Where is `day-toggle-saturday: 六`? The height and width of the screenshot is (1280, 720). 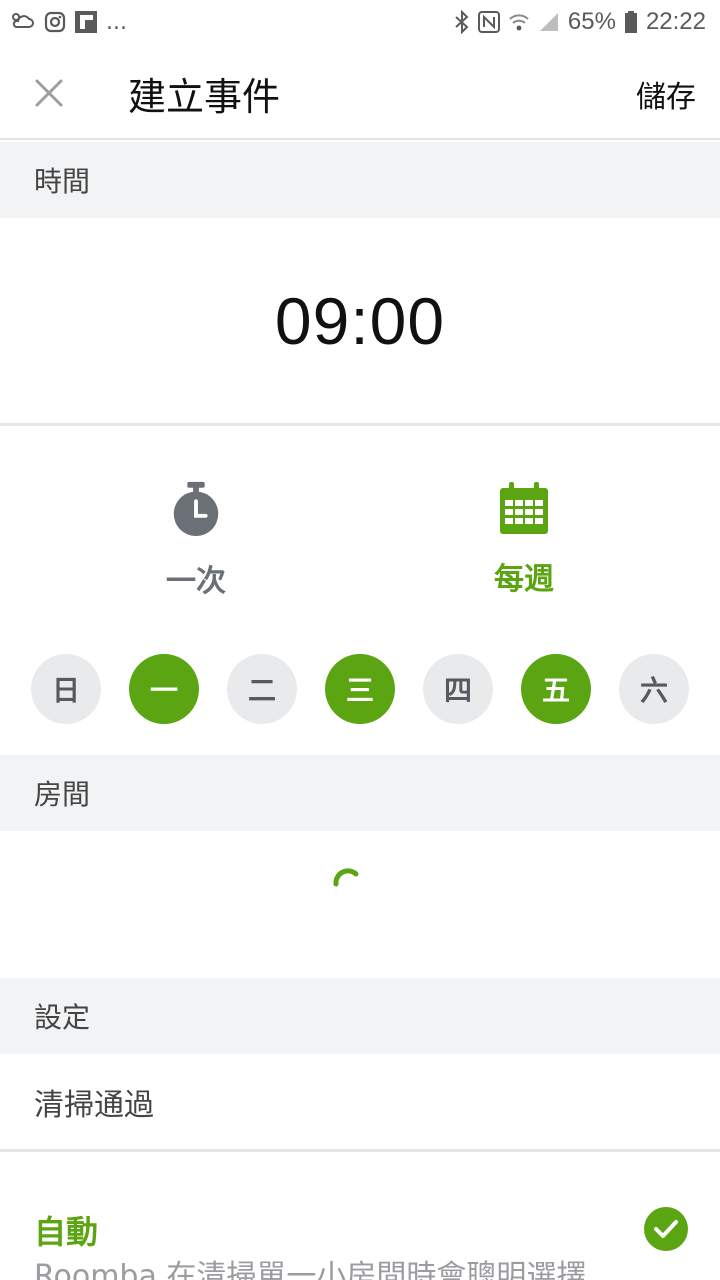 day-toggle-saturday: 六 is located at coordinates (654, 689).